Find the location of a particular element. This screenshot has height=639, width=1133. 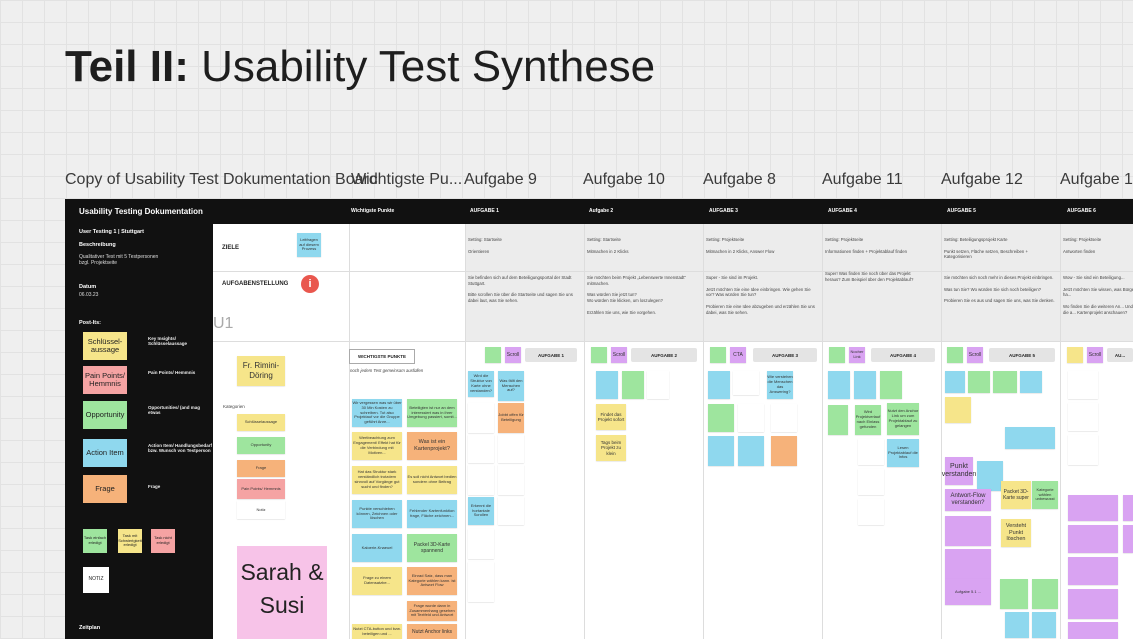

frame-label-aufgabe-9: Aufgabe 9 is located at coordinates (500, 180).